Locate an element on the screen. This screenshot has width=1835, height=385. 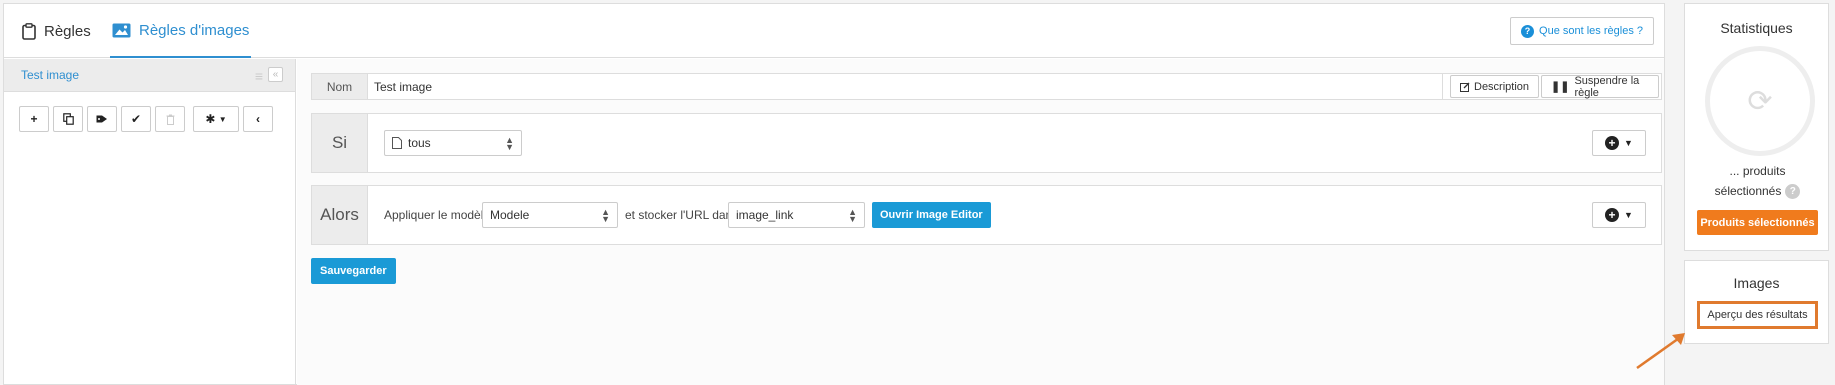
field-select-value: image_link is located at coordinates (765, 215).